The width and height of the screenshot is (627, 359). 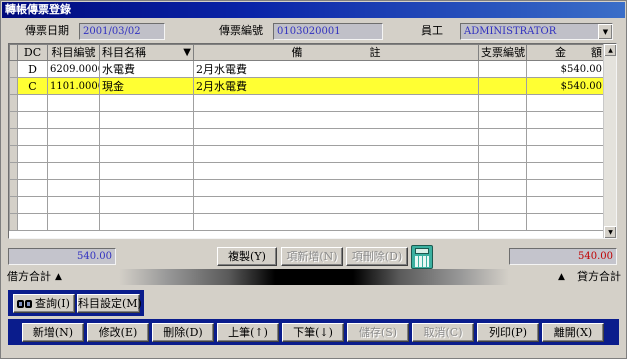 I want to click on print-button: 列印(P), so click(x=508, y=332).